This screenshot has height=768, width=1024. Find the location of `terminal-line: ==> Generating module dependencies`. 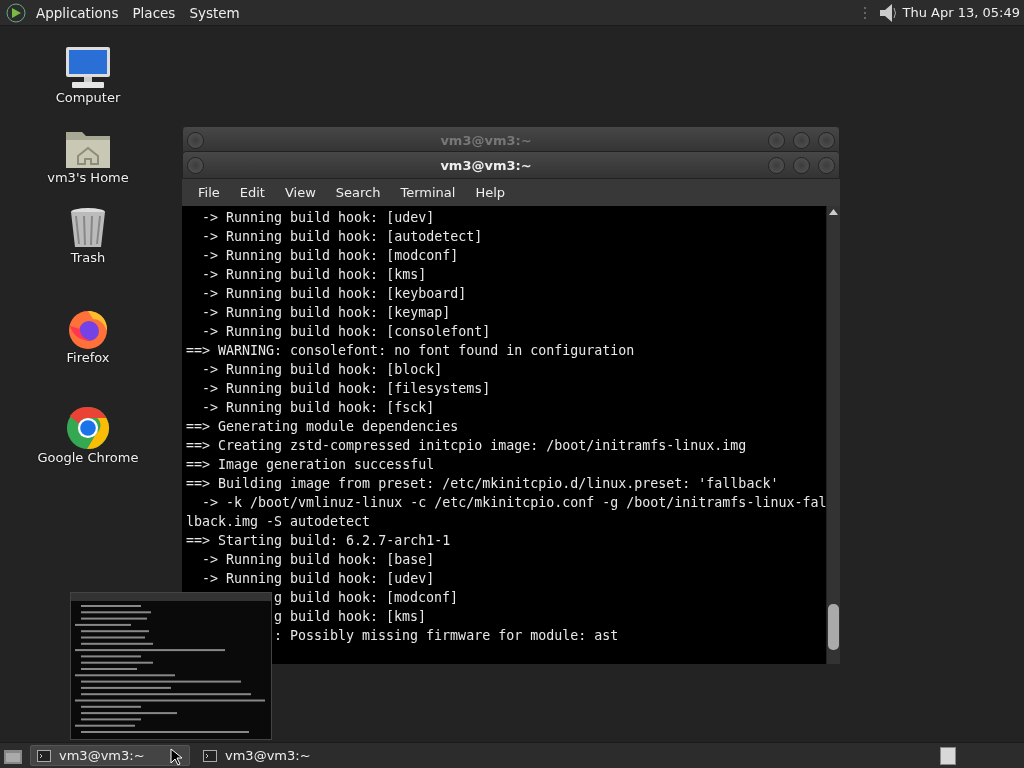

terminal-line: ==> Generating module dependencies is located at coordinates (322, 427).